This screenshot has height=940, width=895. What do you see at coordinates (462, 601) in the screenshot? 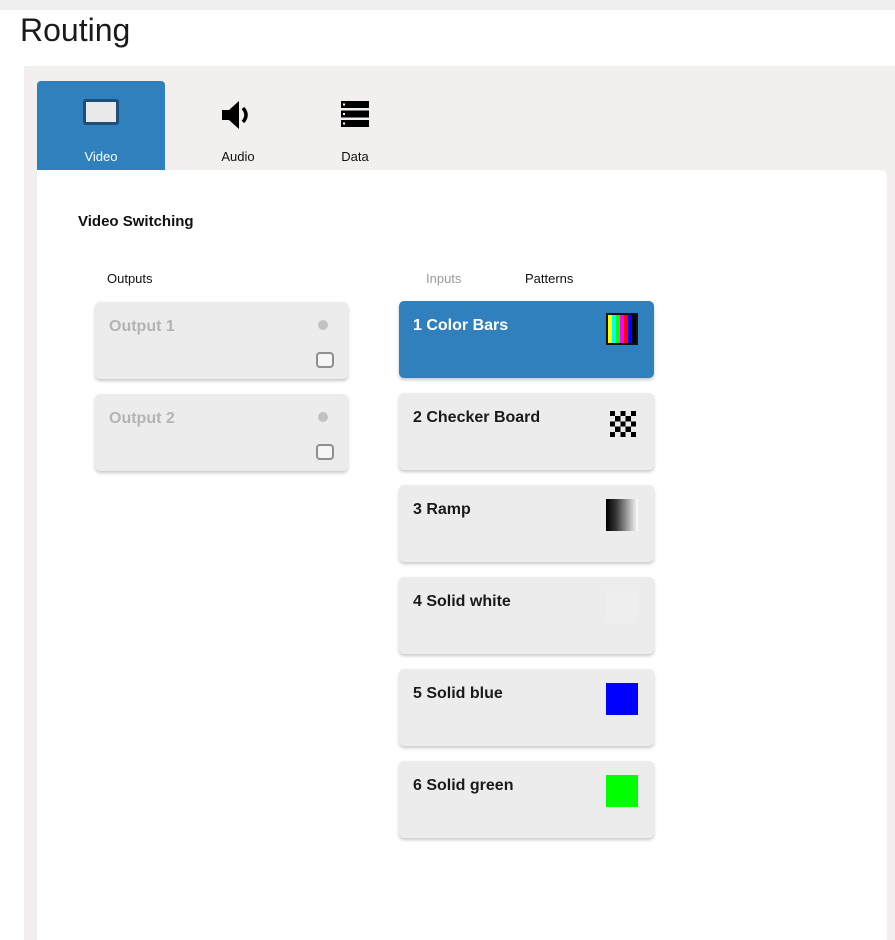
I see `pattern-label: 4 Solid white` at bounding box center [462, 601].